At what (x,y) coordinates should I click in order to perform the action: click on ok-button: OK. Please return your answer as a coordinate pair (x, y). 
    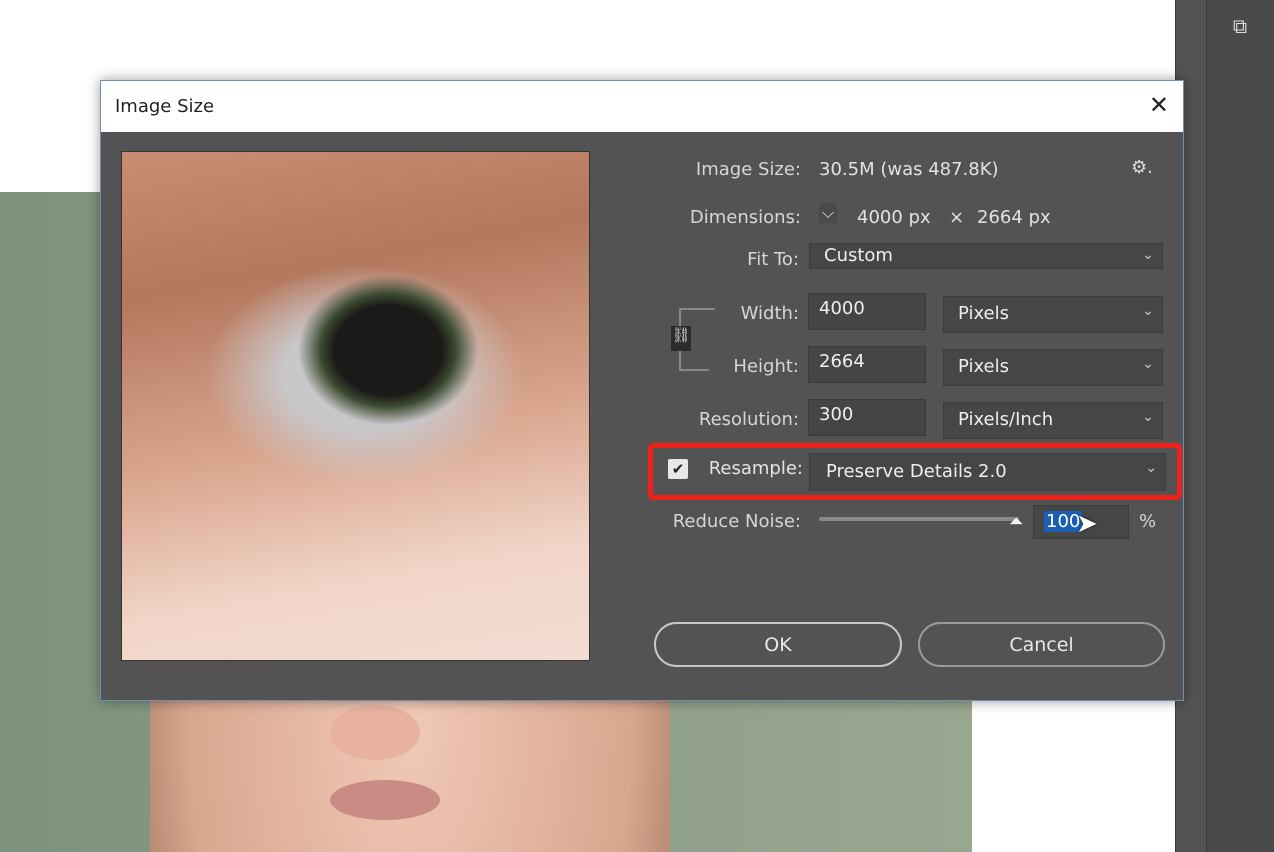
    Looking at the image, I should click on (778, 644).